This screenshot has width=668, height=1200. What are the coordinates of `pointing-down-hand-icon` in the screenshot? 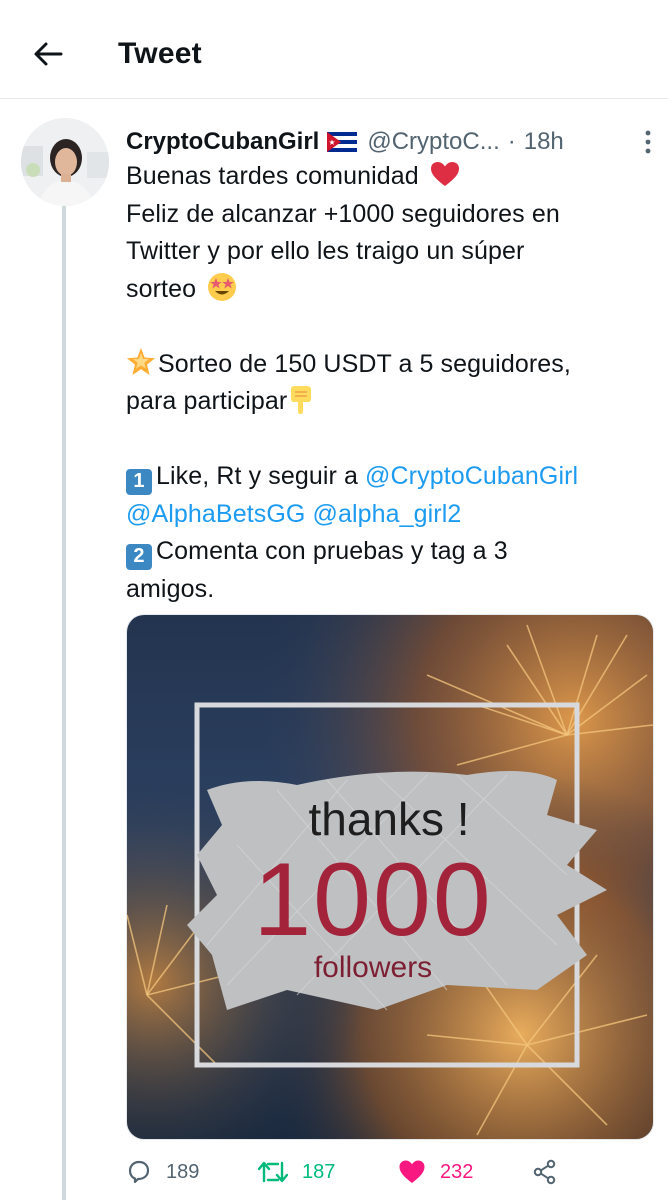 It's located at (301, 400).